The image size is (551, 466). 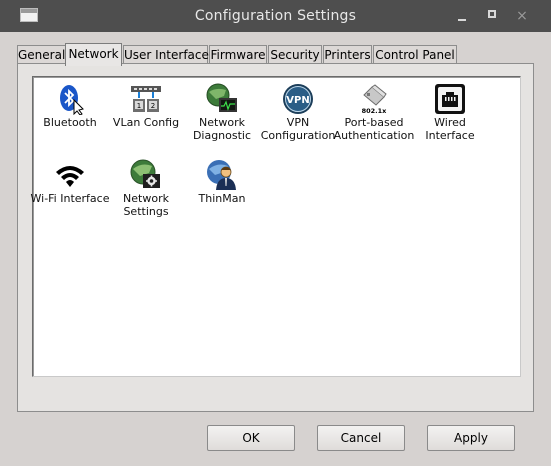 What do you see at coordinates (146, 205) in the screenshot?
I see `item-label: Network Settings` at bounding box center [146, 205].